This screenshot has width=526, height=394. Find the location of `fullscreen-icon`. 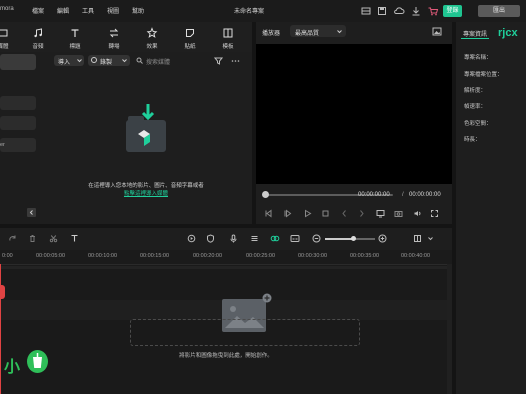

fullscreen-icon is located at coordinates (434, 213).